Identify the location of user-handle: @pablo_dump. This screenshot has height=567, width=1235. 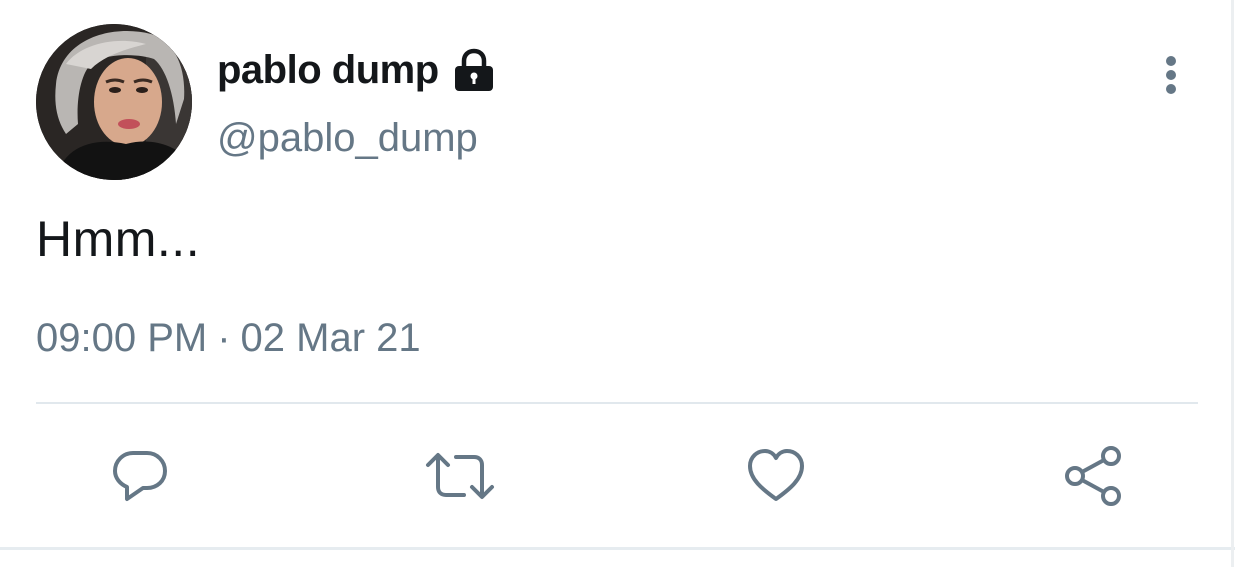
(347, 138).